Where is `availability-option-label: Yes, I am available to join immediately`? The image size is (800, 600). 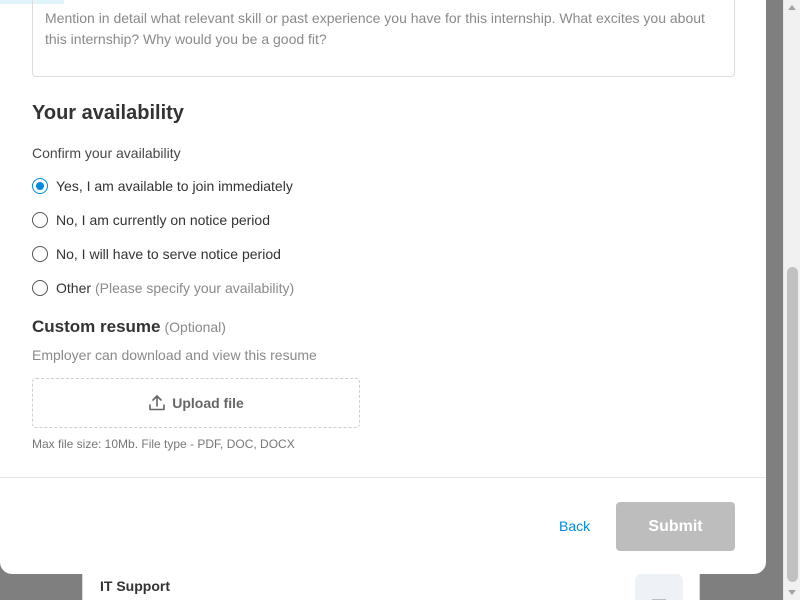
availability-option-label: Yes, I am available to join immediately is located at coordinates (174, 186).